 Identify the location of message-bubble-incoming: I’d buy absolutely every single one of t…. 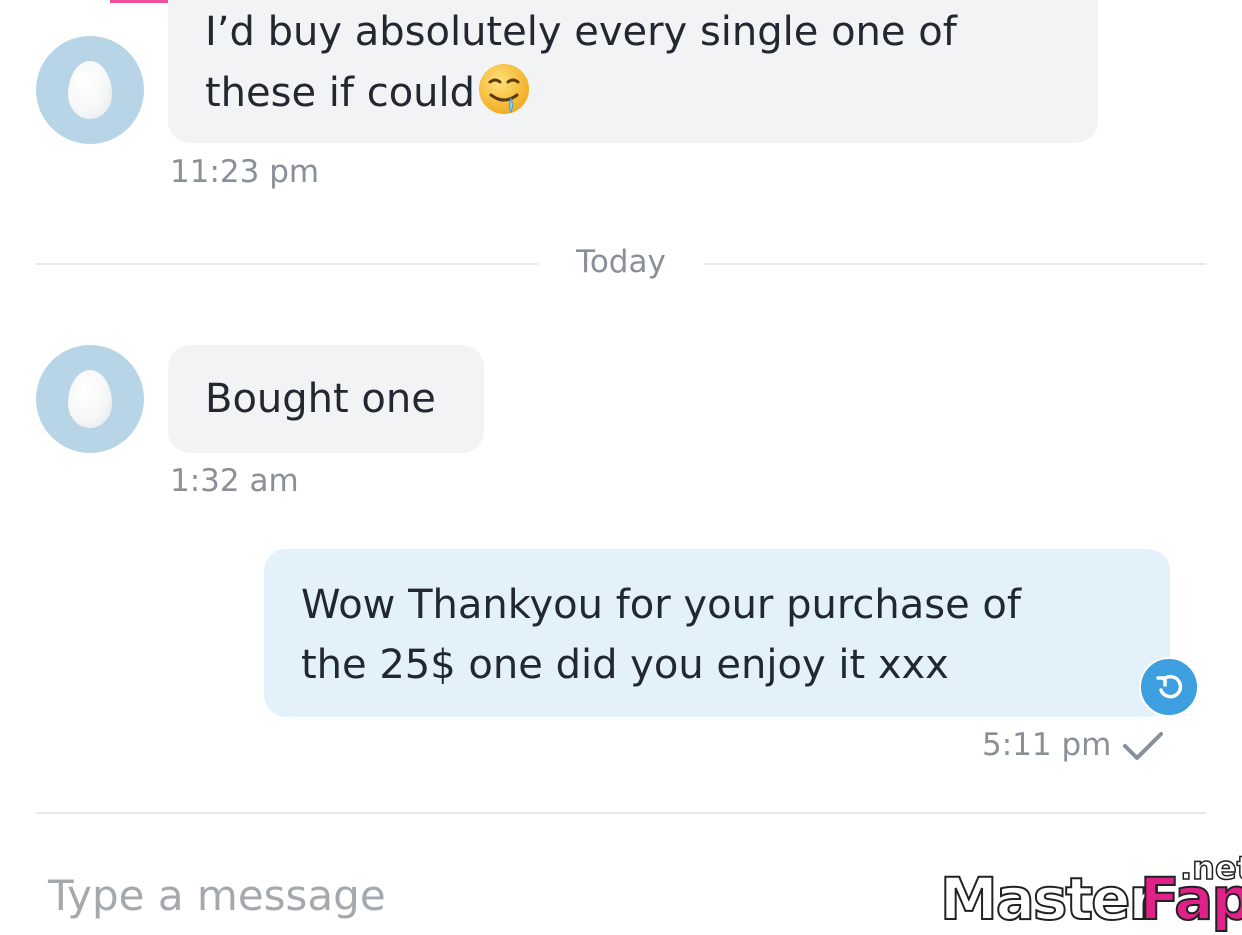
(633, 71).